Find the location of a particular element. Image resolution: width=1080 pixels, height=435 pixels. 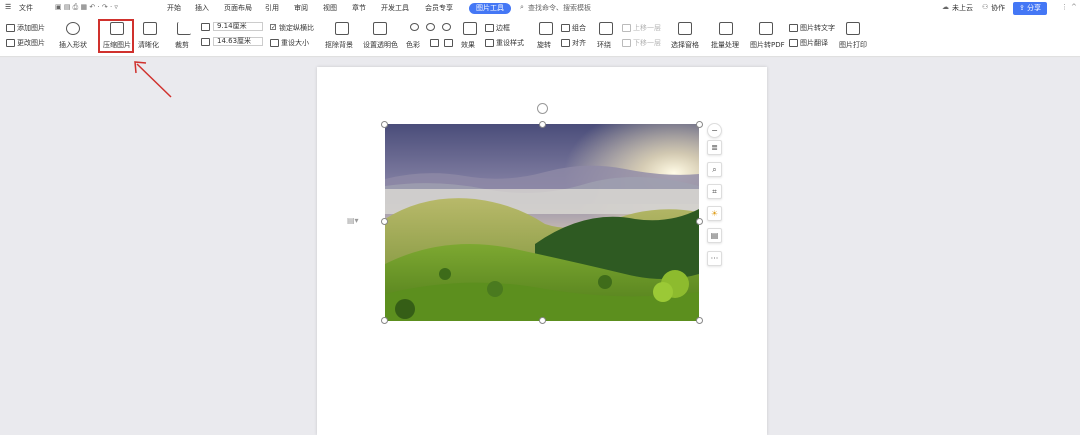

crop-tool-icon: ⌗ is located at coordinates (714, 191).